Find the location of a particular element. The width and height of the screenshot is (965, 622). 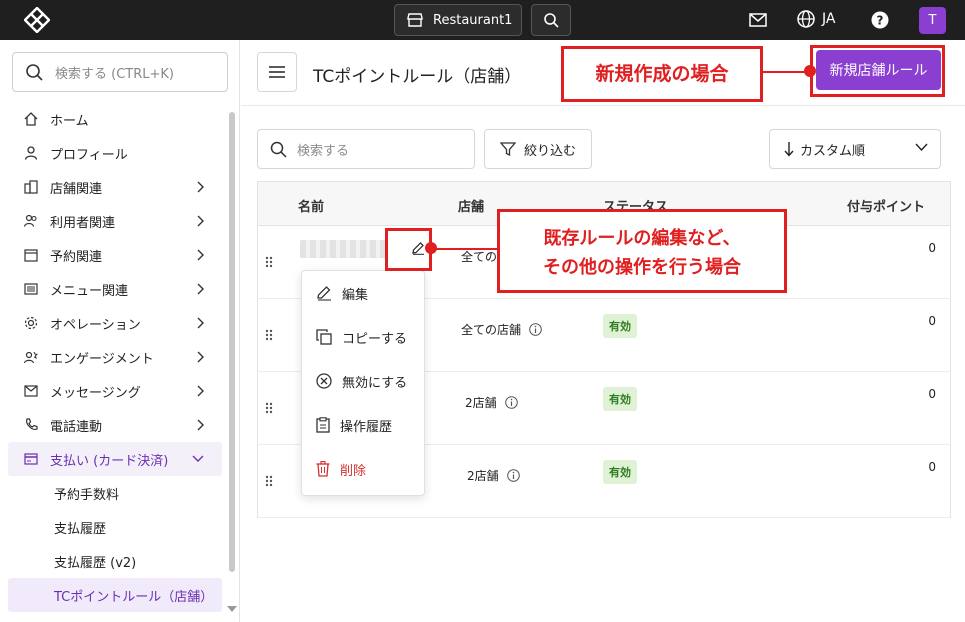

menu-item-delete: 削除 is located at coordinates (363, 469).